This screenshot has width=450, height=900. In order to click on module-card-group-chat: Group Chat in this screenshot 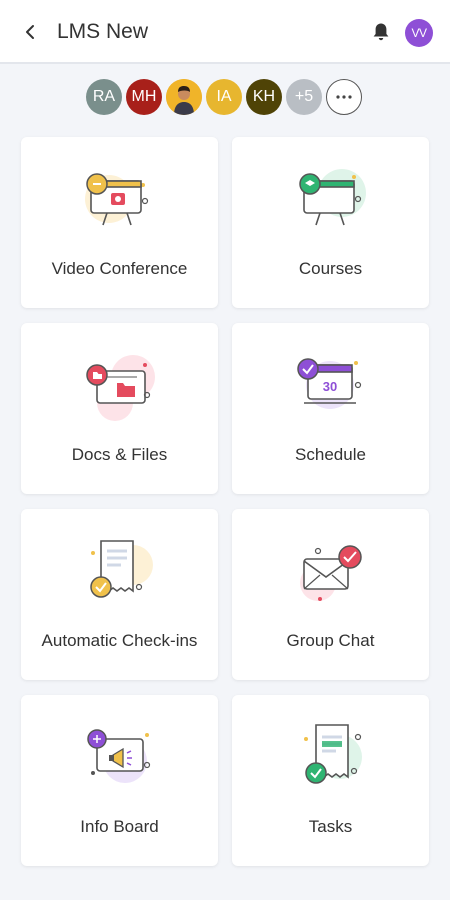, I will do `click(330, 594)`.